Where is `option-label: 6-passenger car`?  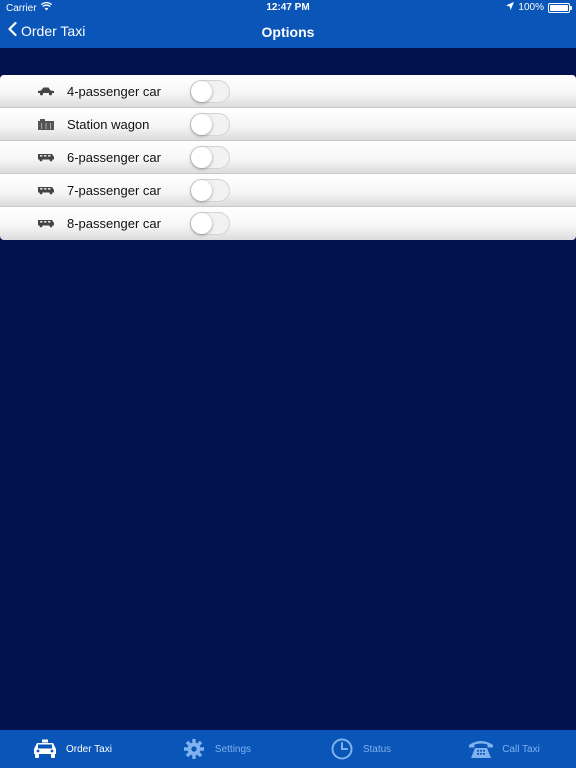
option-label: 6-passenger car is located at coordinates (114, 157).